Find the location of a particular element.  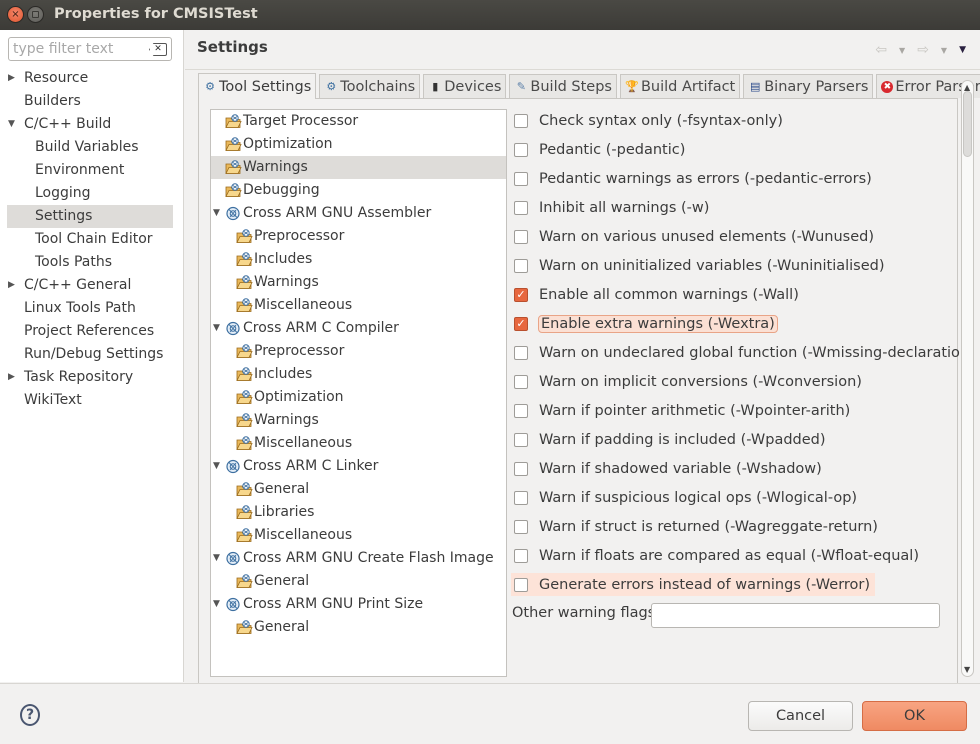

sidebar-item: Build Variables is located at coordinates (92, 147).